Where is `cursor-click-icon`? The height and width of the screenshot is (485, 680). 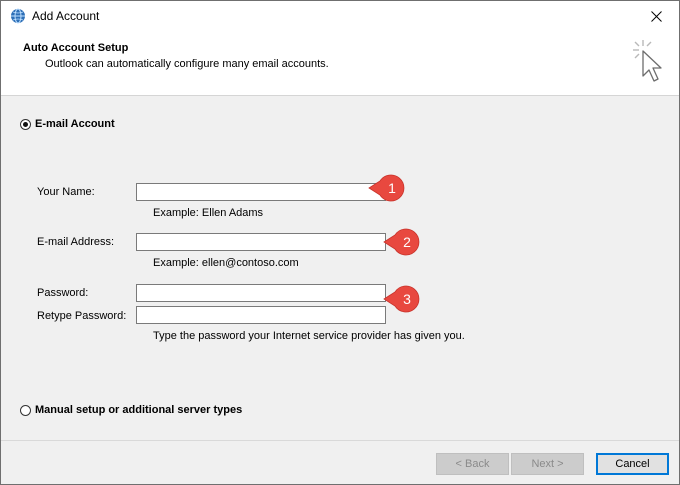
cursor-click-icon is located at coordinates (649, 63).